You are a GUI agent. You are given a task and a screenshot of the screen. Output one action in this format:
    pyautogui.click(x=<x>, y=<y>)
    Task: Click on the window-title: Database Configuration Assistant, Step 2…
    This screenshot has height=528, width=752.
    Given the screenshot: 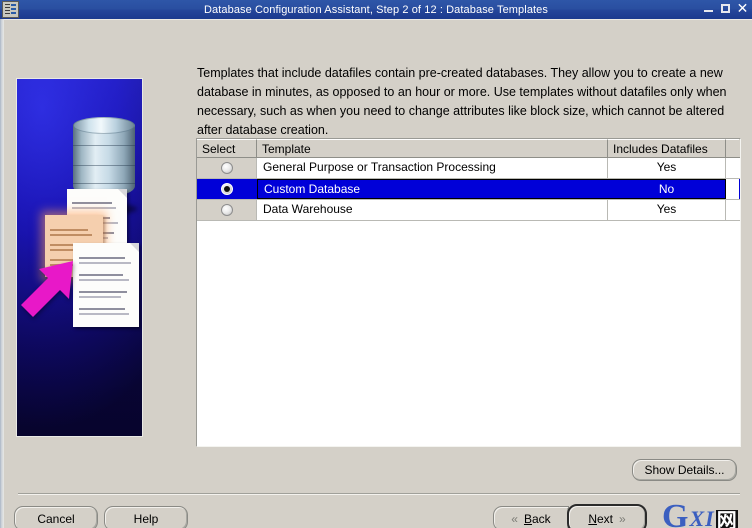 What is the action you would take?
    pyautogui.click(x=376, y=9)
    